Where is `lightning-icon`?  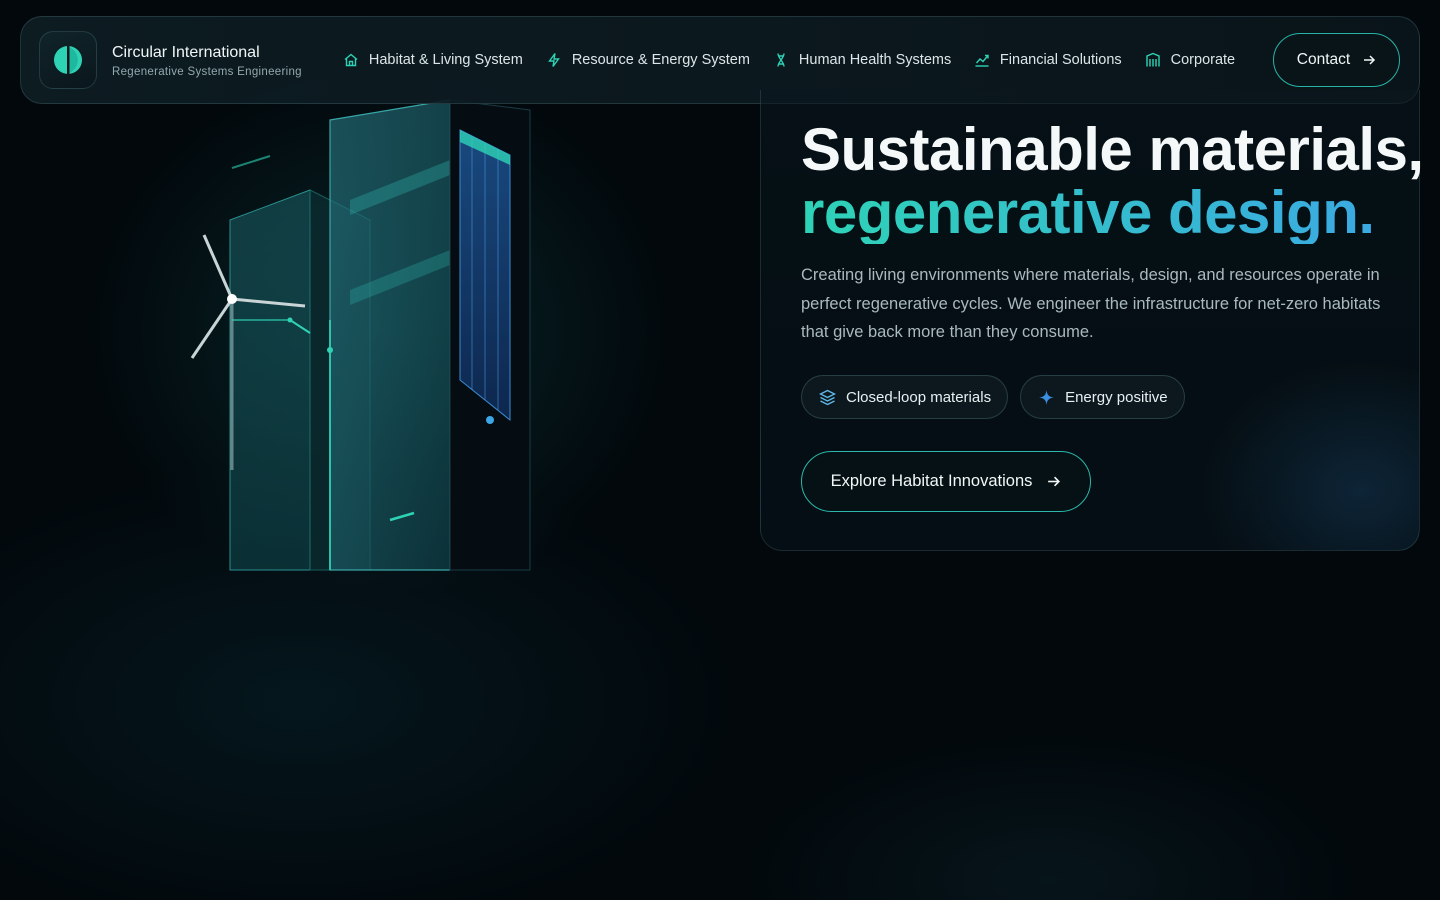 lightning-icon is located at coordinates (554, 60).